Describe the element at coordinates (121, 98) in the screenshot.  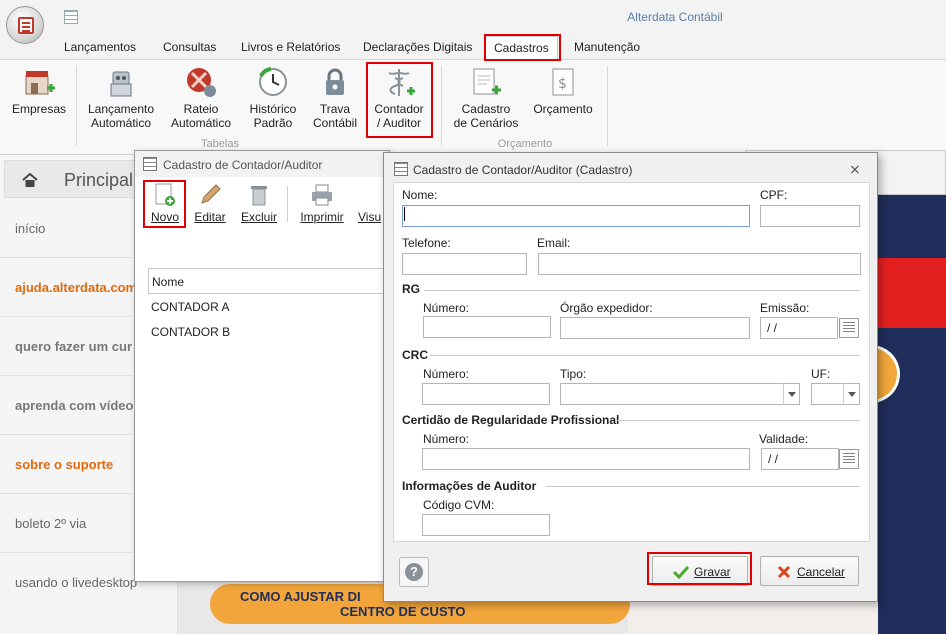
I see `lancamento-automatico-button: Lançamento Automático` at that location.